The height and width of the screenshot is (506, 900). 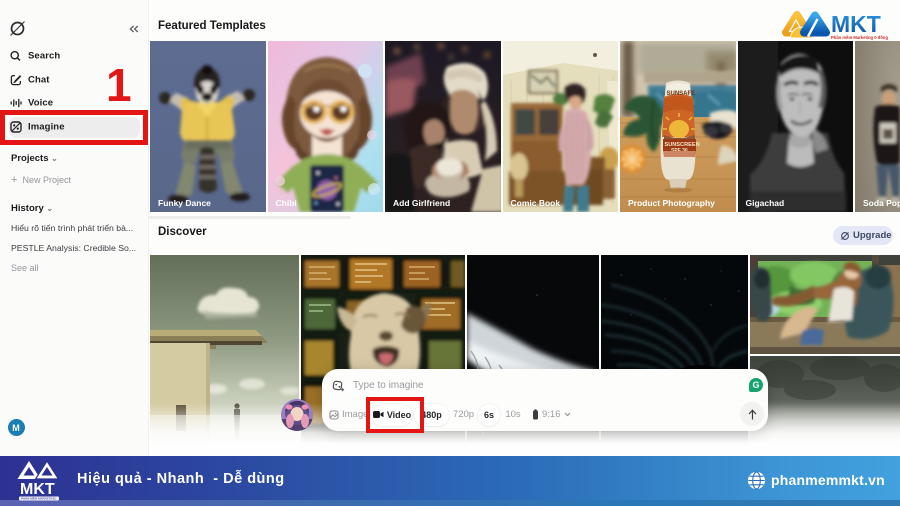 What do you see at coordinates (681, 94) in the screenshot?
I see `svg-text: SUNSAFE` at bounding box center [681, 94].